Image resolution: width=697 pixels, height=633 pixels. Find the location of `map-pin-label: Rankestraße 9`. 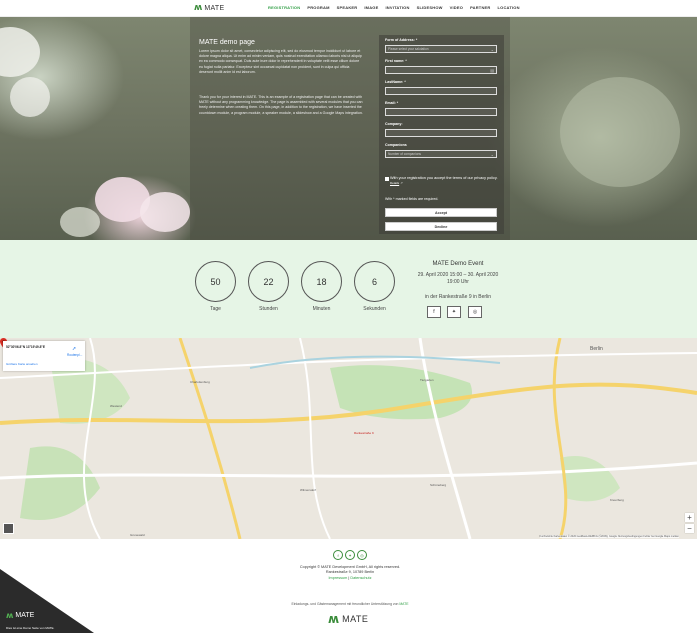

map-pin-label: Rankestraße 9 is located at coordinates (364, 433).